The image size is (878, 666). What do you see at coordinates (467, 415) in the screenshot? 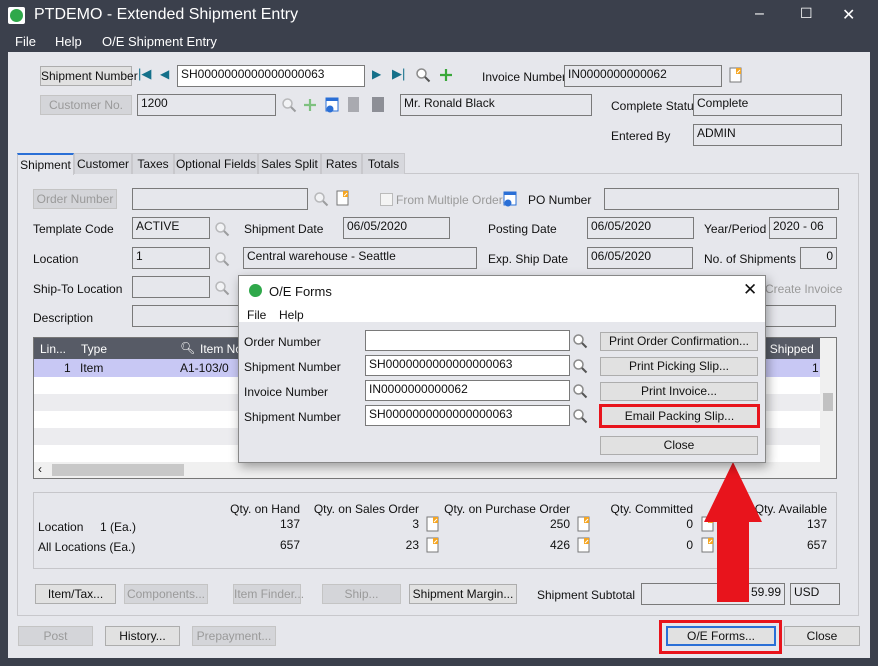
I see `email-shipment-number-input: SH0000000000000000063` at bounding box center [467, 415].